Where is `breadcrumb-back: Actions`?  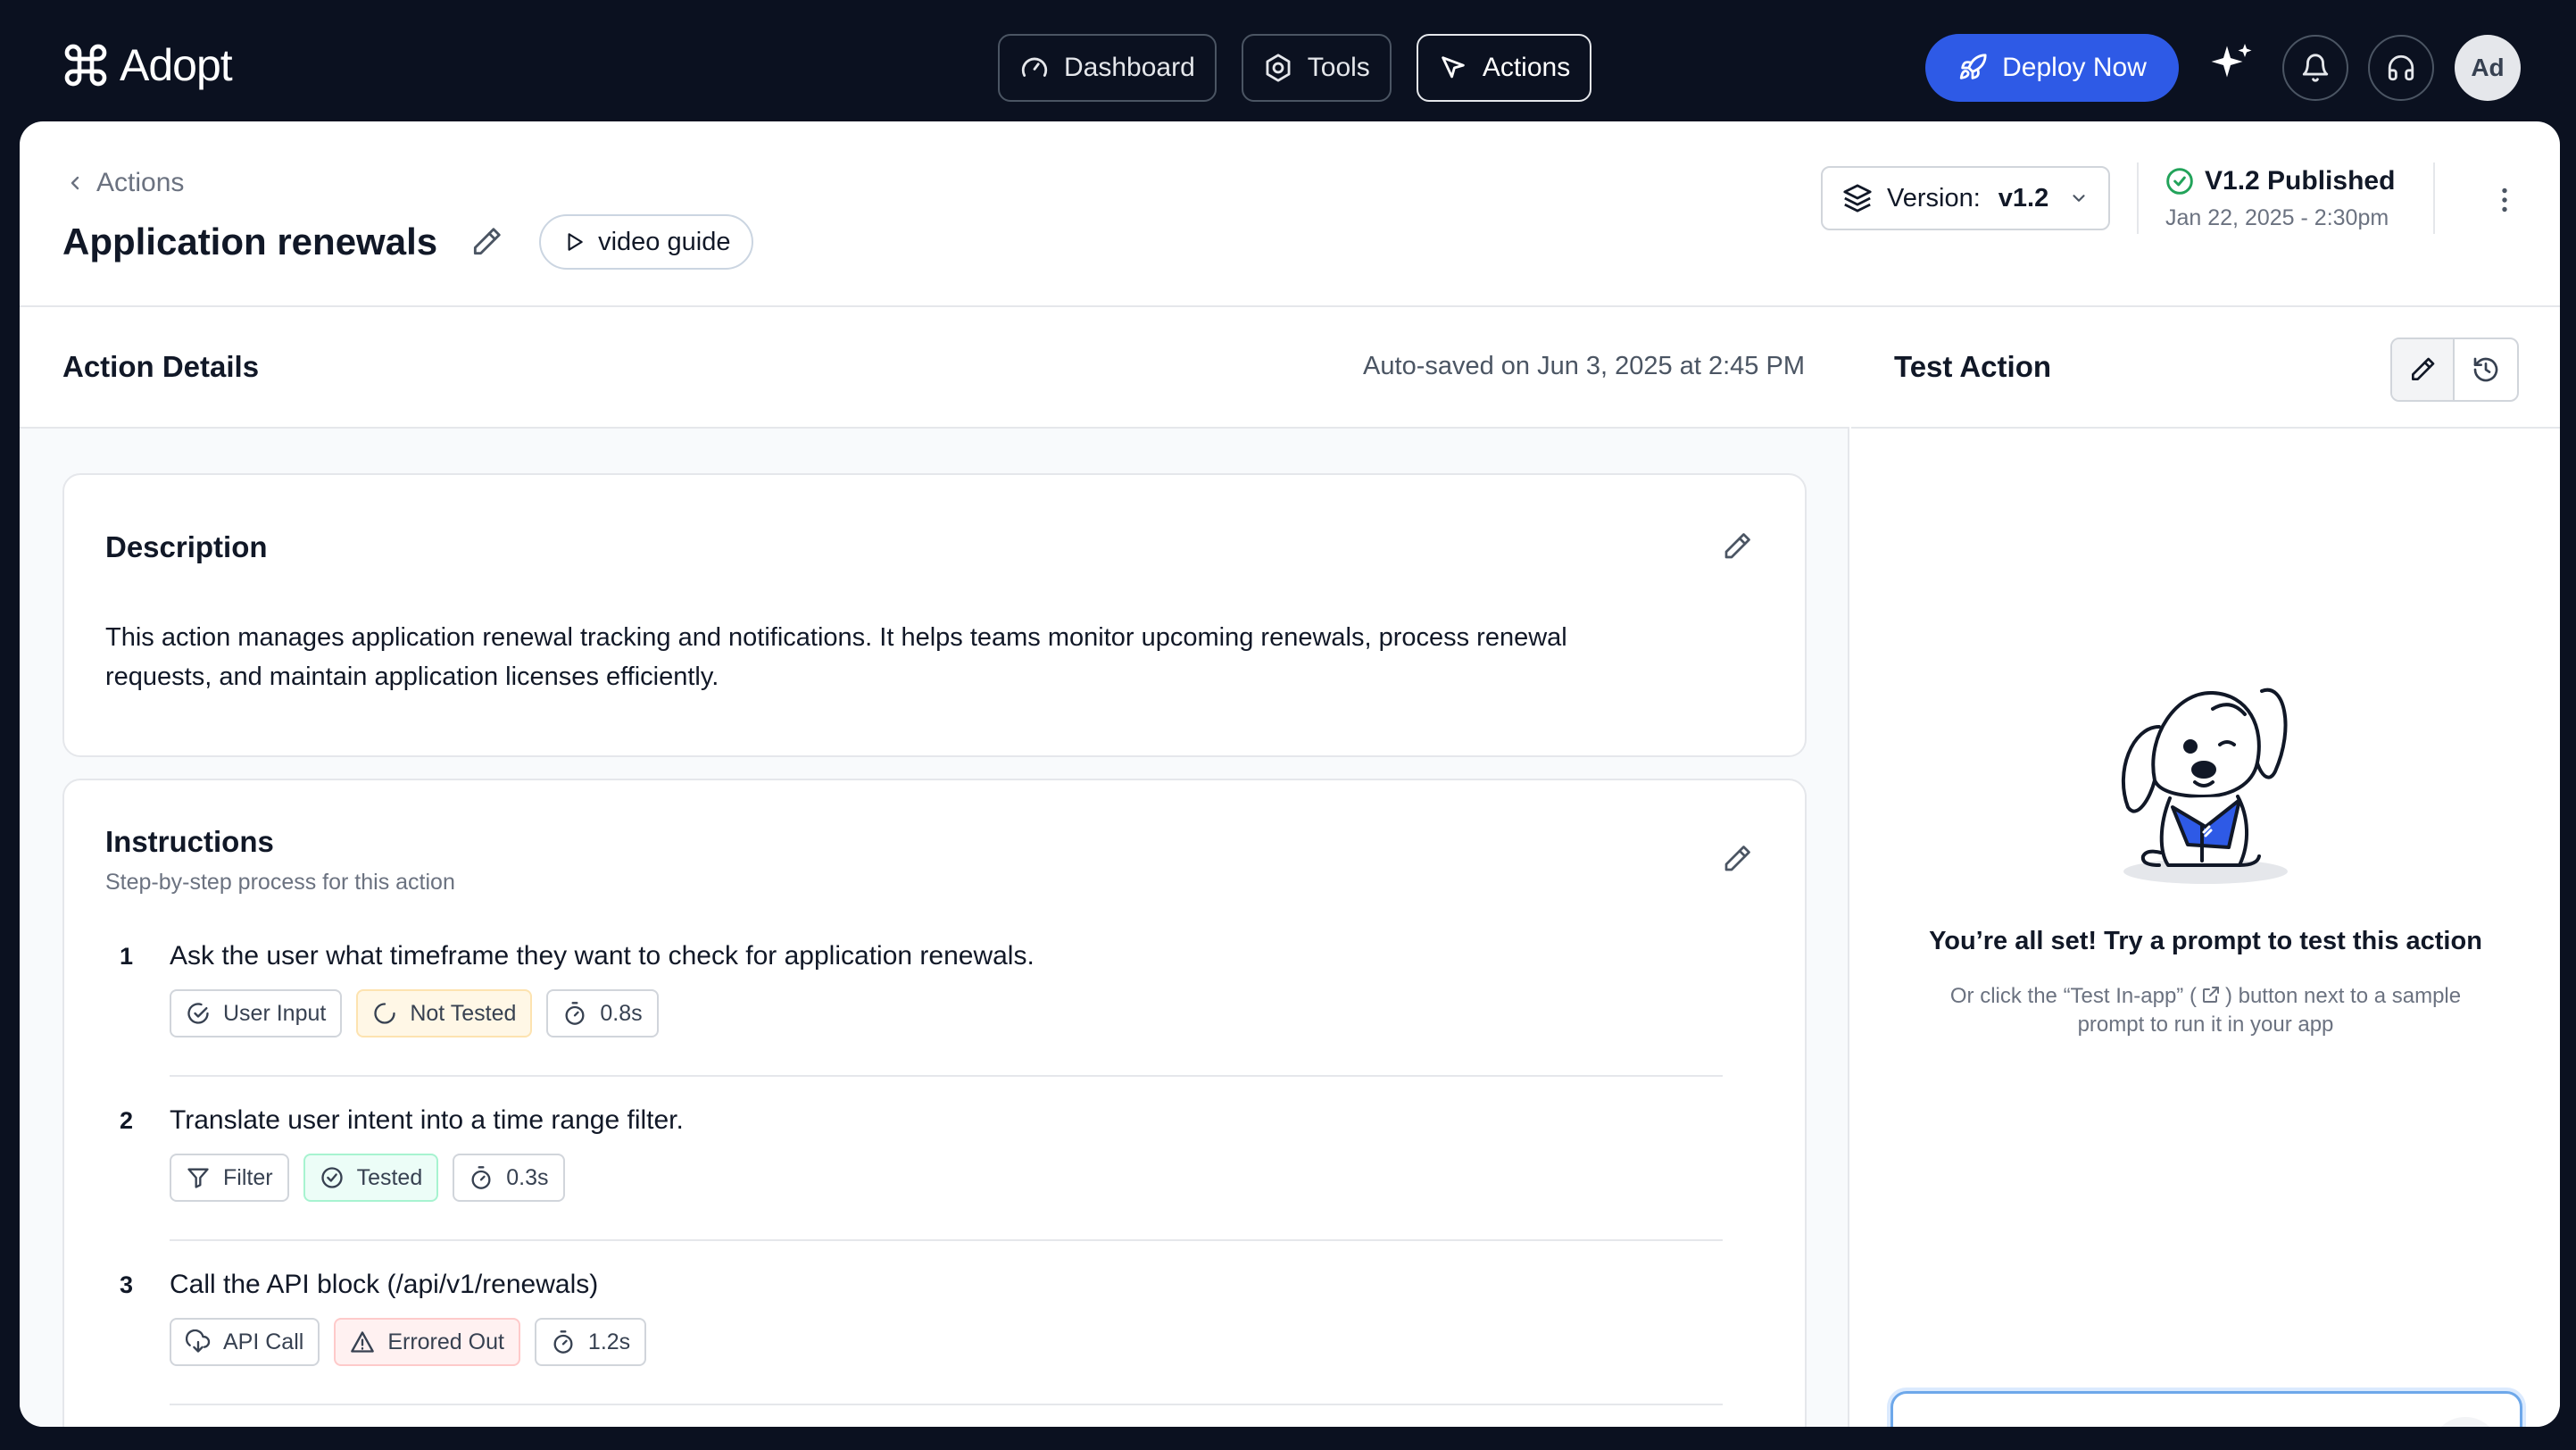
breadcrumb-back: Actions is located at coordinates (124, 183).